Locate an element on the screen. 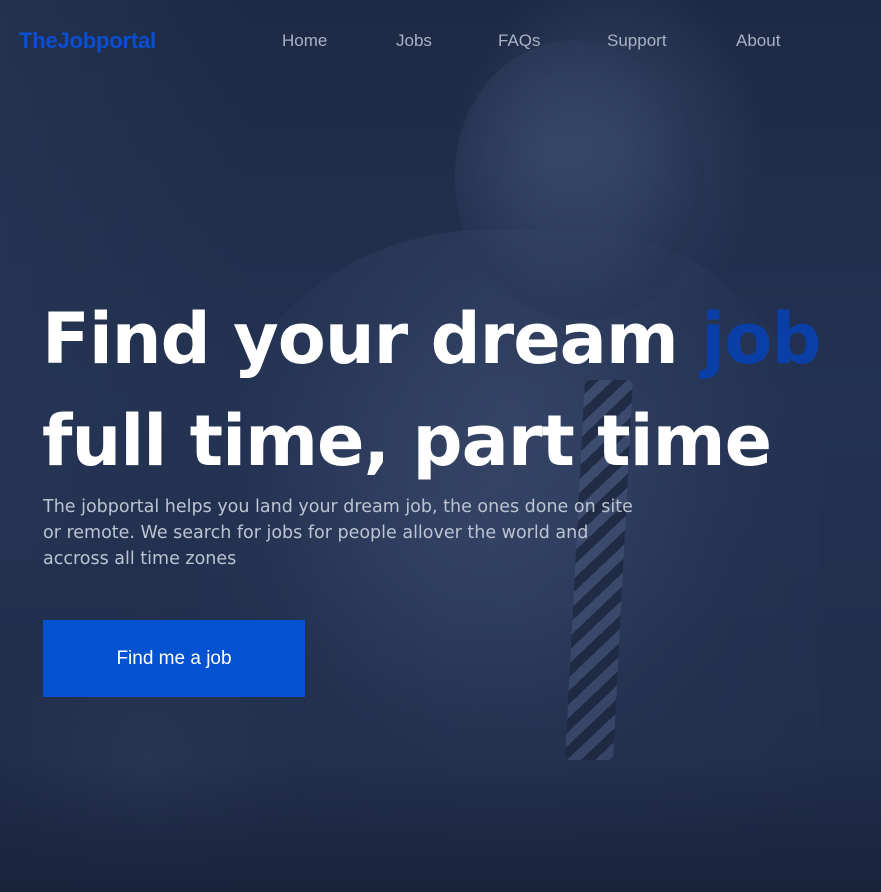  nav-link-jobs: Jobs is located at coordinates (414, 41).